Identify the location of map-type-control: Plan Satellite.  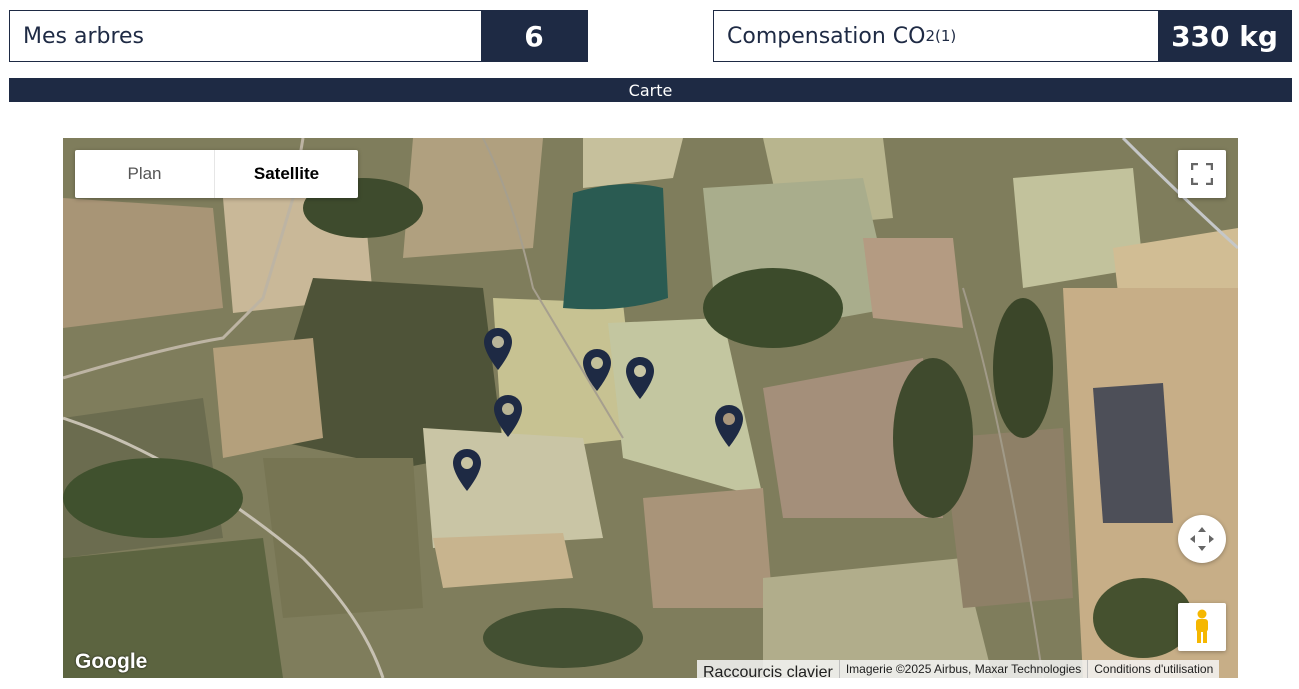
(216, 174).